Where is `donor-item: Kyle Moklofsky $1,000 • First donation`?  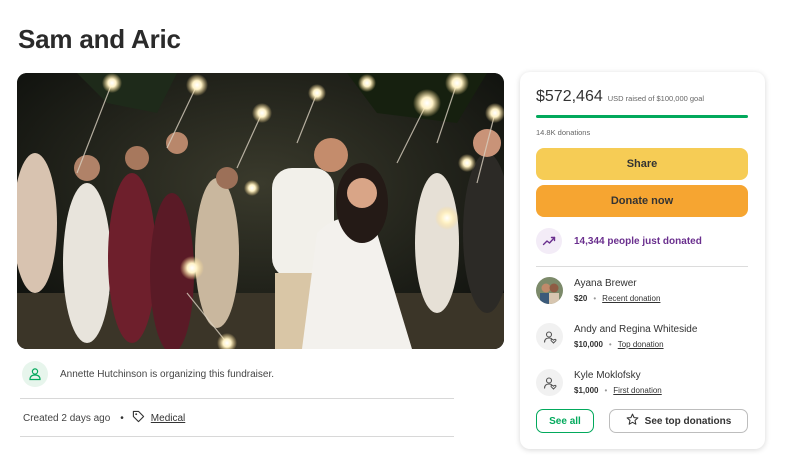 donor-item: Kyle Moklofsky $1,000 • First donation is located at coordinates (599, 382).